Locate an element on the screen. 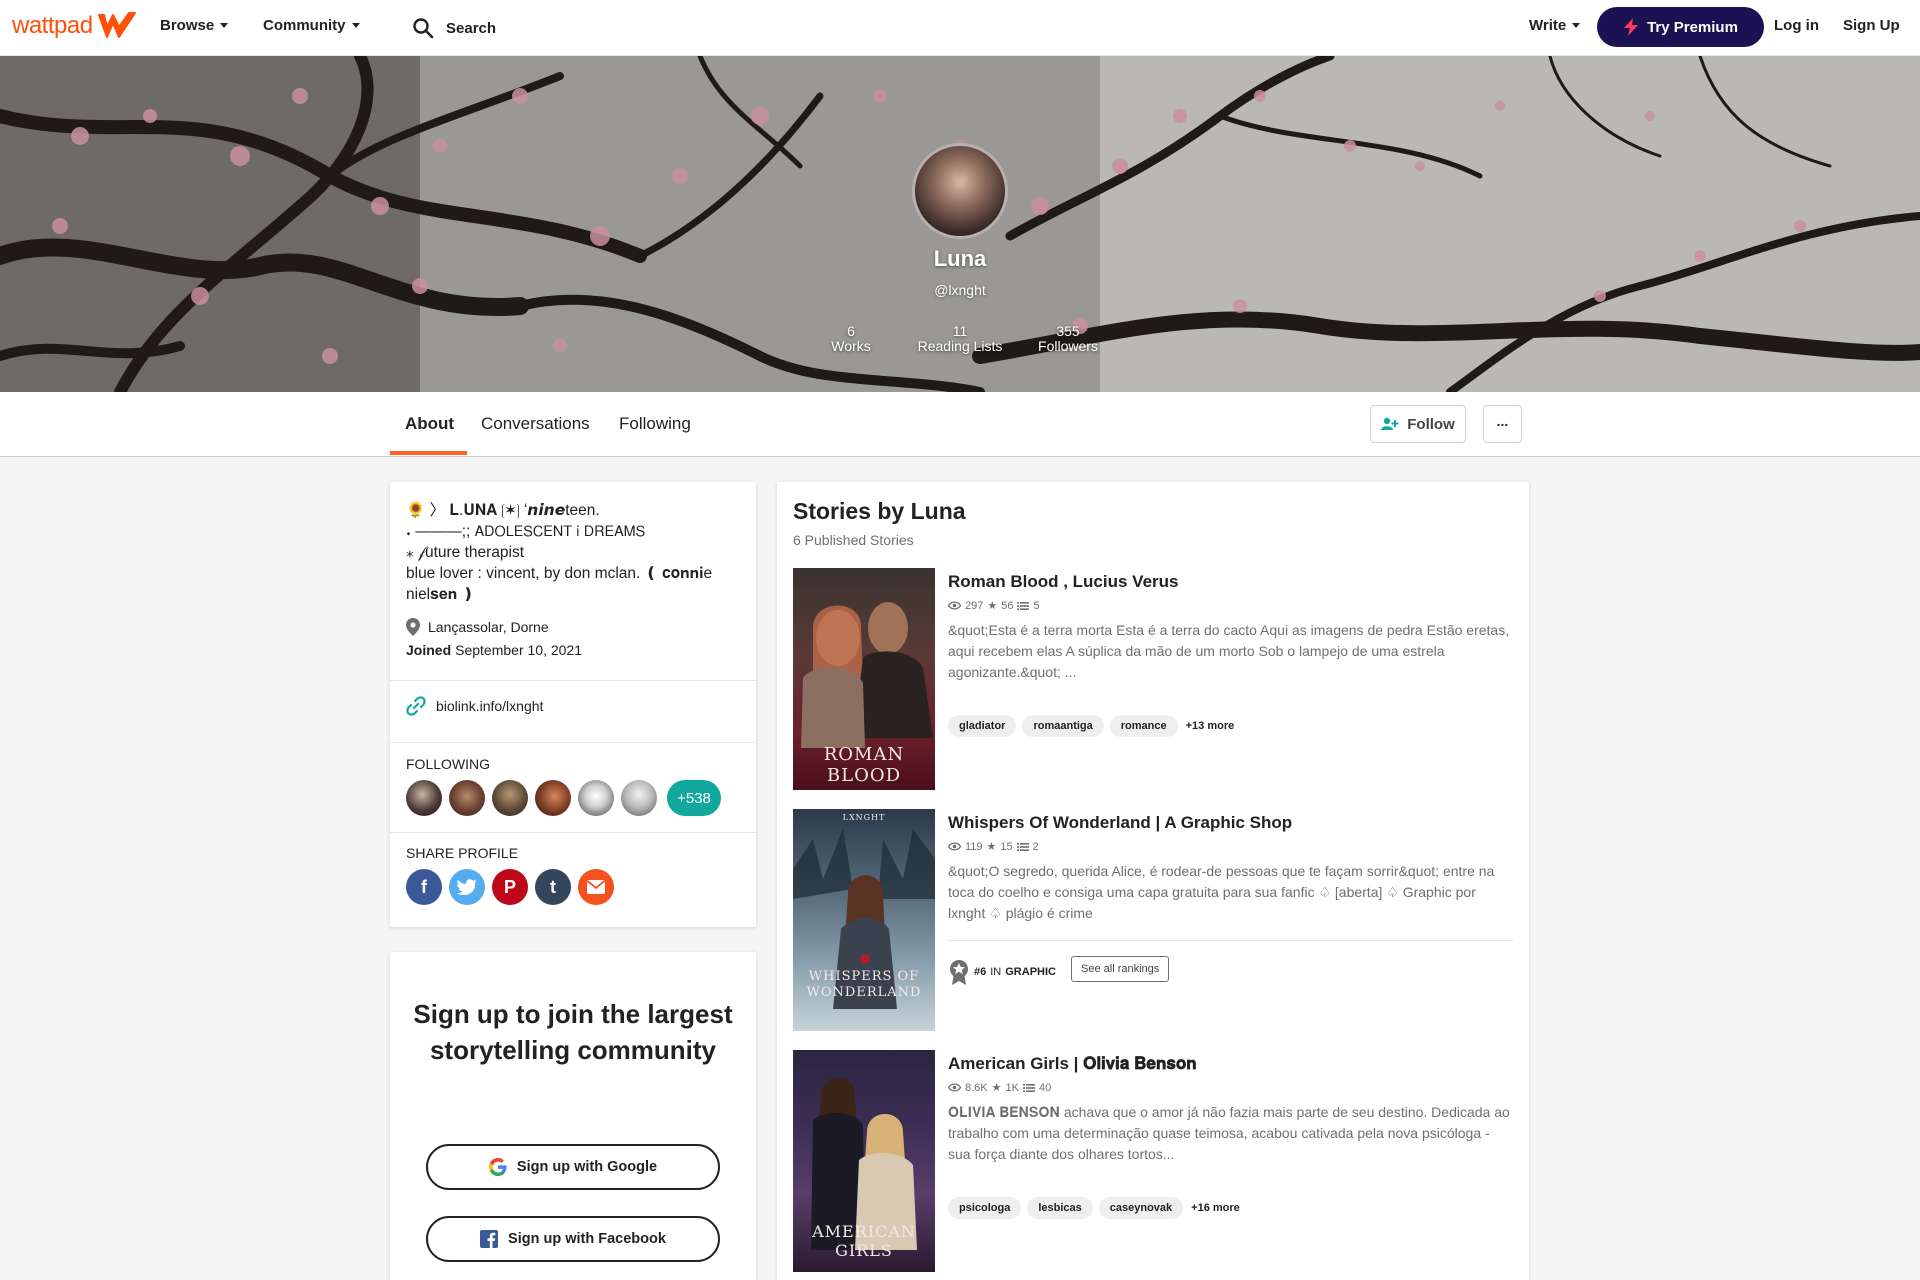 The height and width of the screenshot is (1280, 1920). tab-about: About is located at coordinates (429, 424).